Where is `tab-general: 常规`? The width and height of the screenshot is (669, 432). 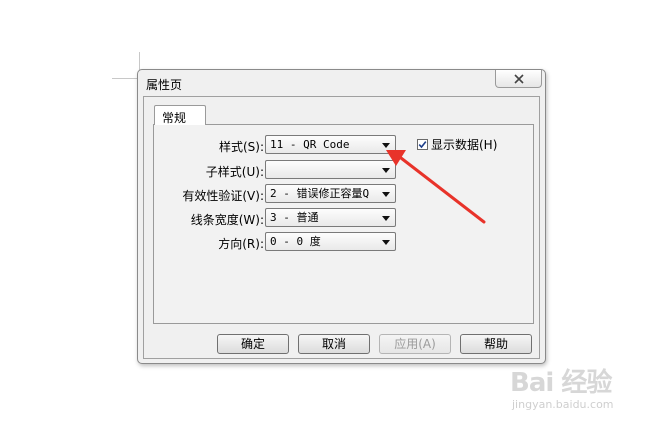
tab-general: 常规 is located at coordinates (180, 115).